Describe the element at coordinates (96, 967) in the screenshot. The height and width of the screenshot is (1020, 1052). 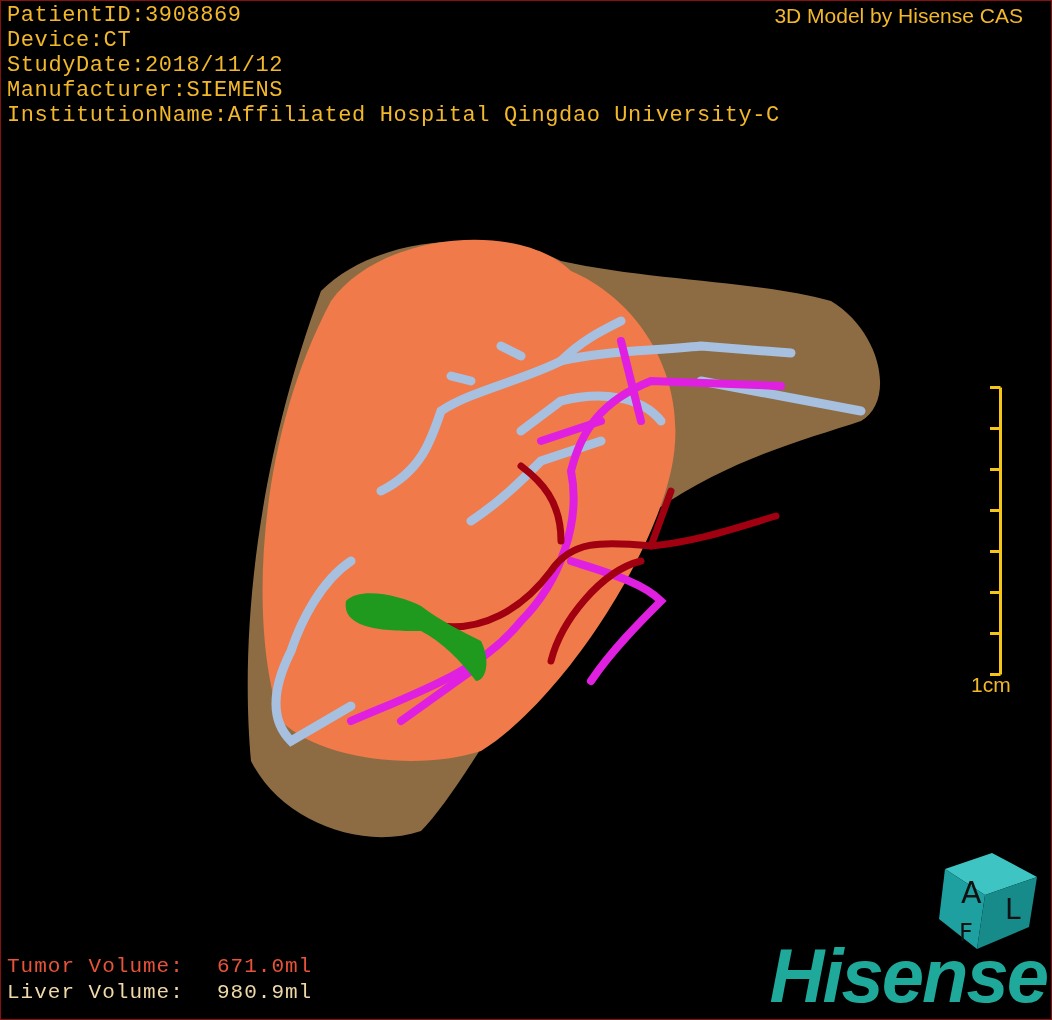
I see `volume-label: Tumor Volume:` at that location.